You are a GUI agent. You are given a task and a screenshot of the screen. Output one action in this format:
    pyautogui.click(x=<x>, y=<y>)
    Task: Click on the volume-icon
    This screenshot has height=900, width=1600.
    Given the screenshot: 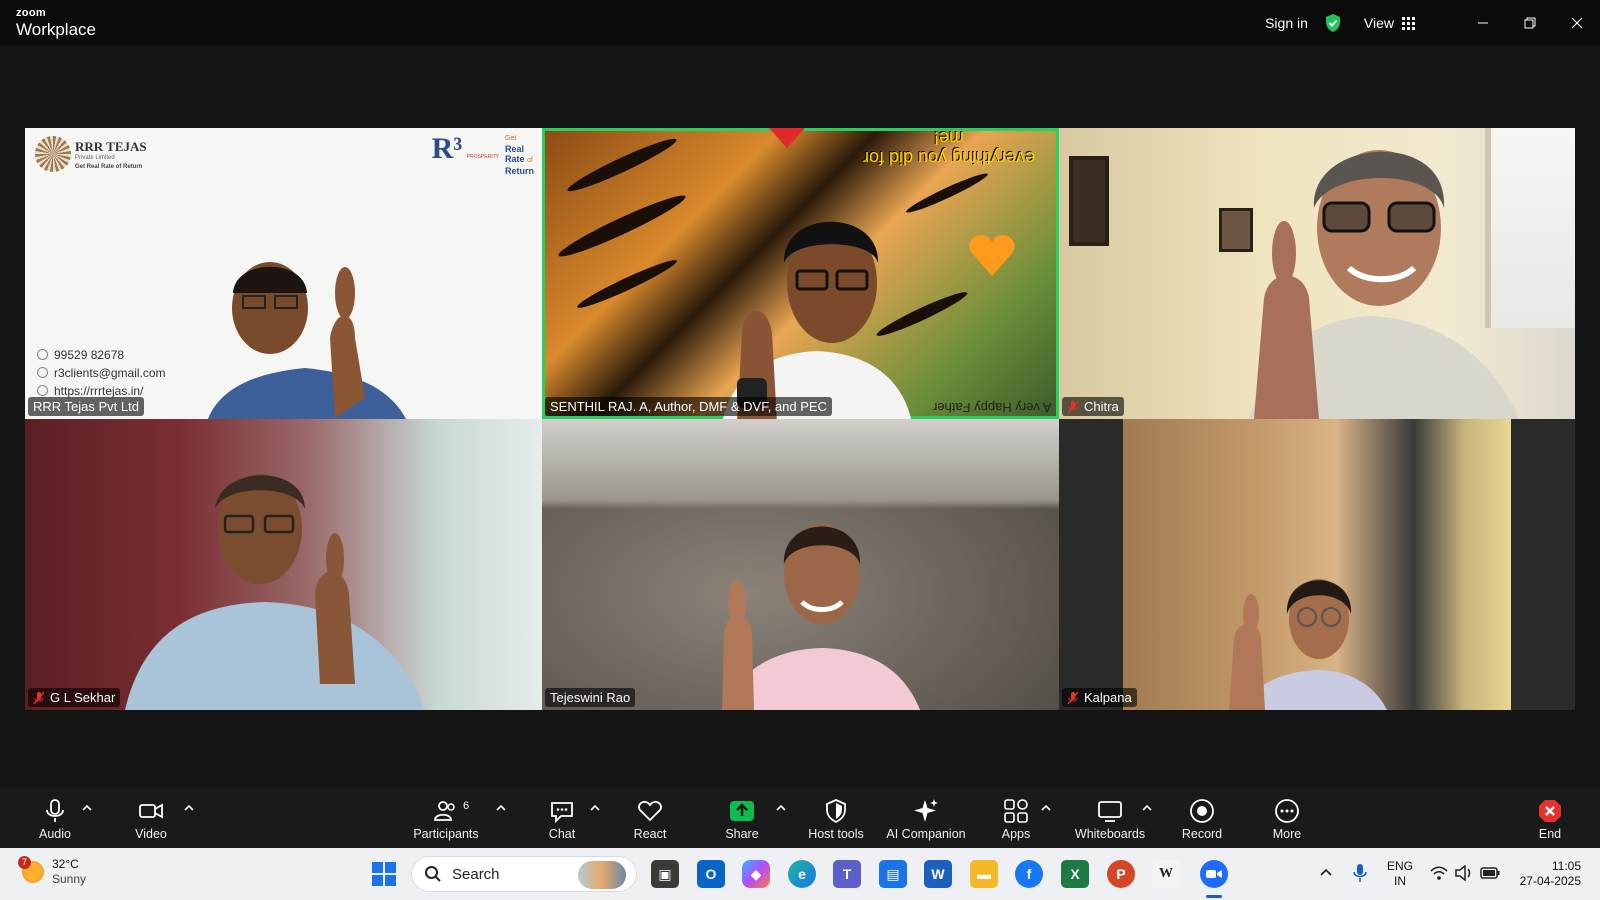 What is the action you would take?
    pyautogui.click(x=1464, y=873)
    